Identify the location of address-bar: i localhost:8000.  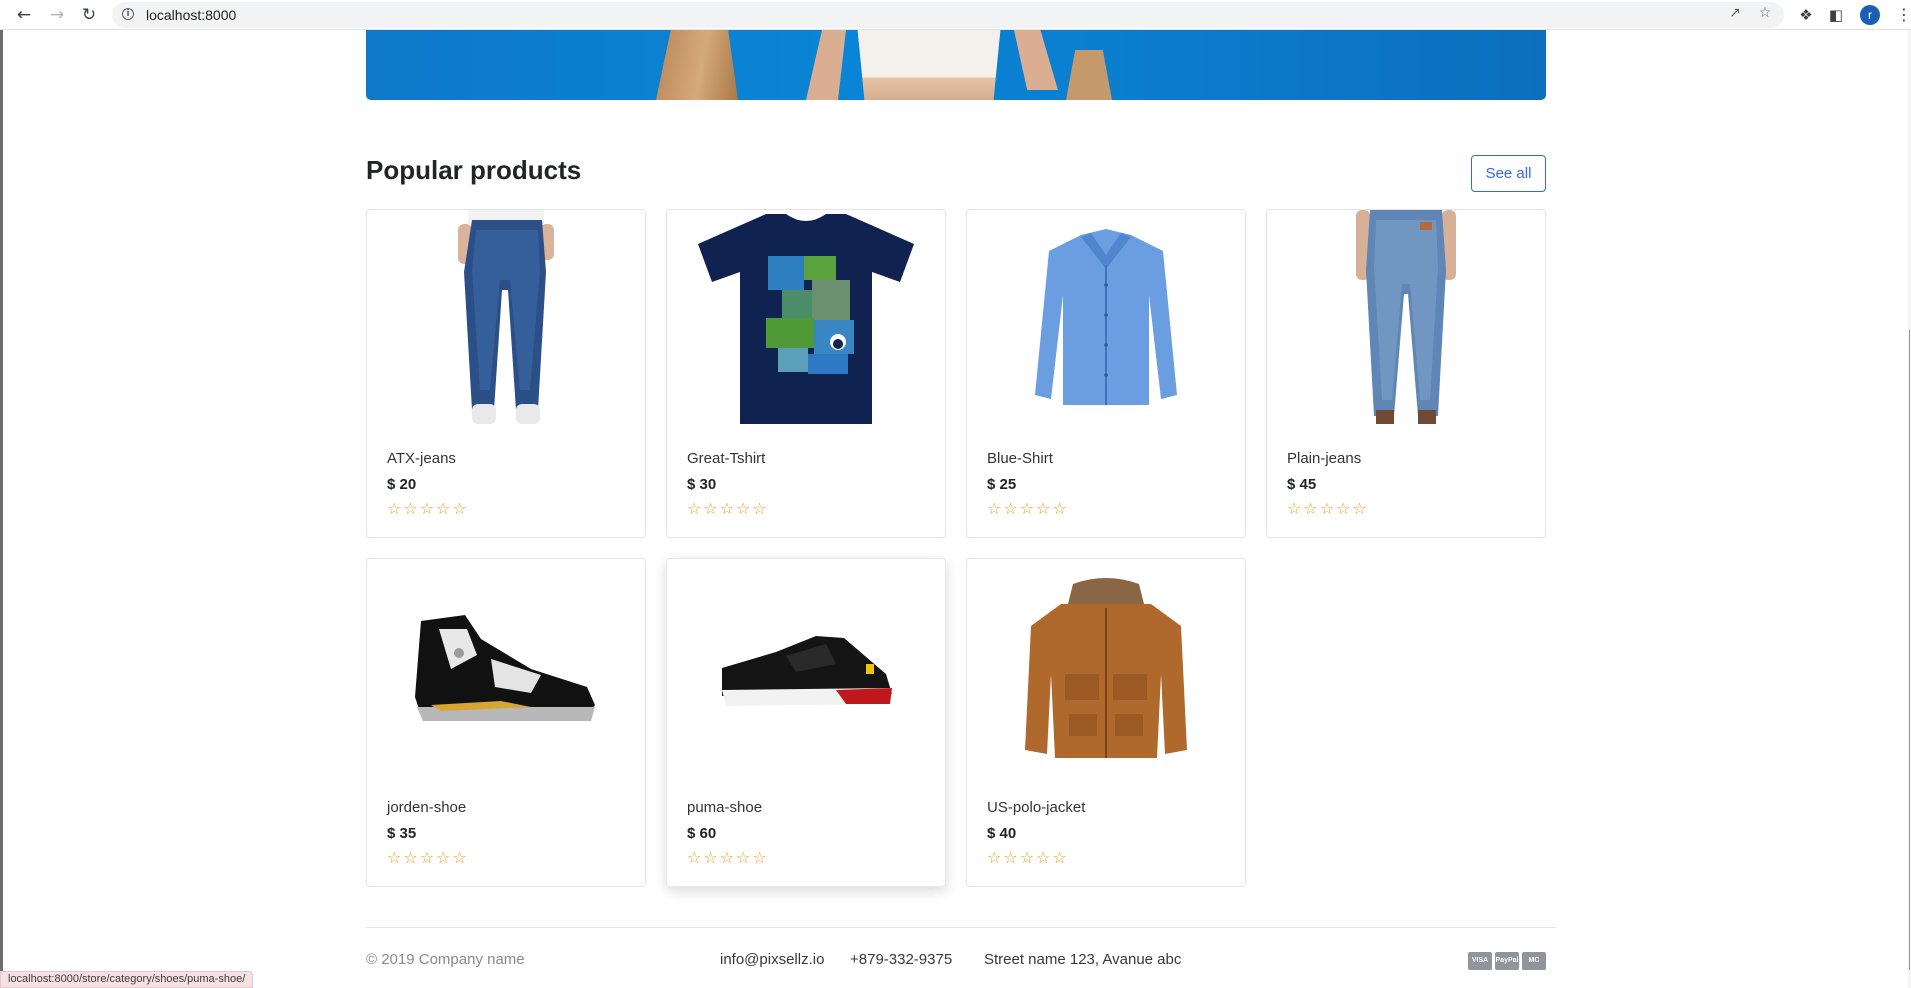
(948, 15).